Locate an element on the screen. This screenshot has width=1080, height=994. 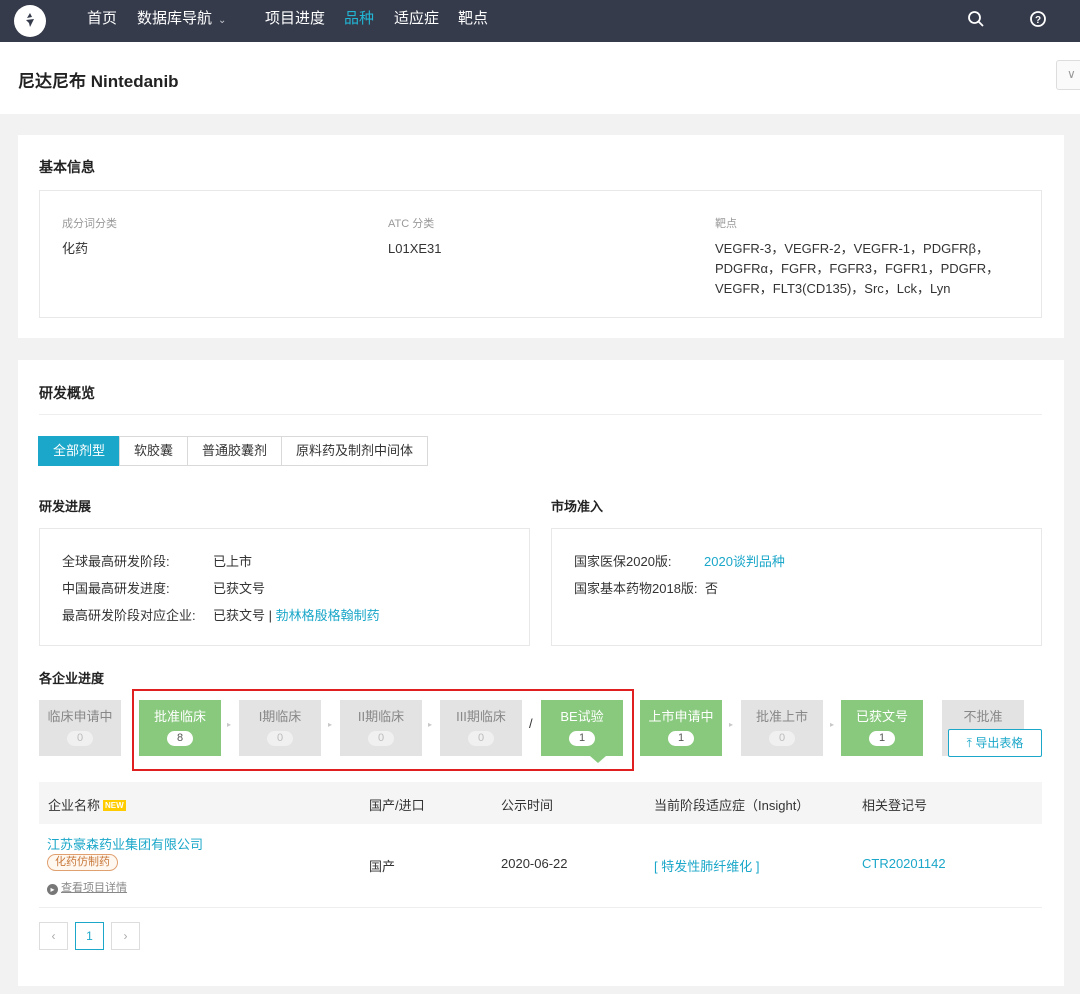
field-label-target: 靶点 is located at coordinates (726, 224).